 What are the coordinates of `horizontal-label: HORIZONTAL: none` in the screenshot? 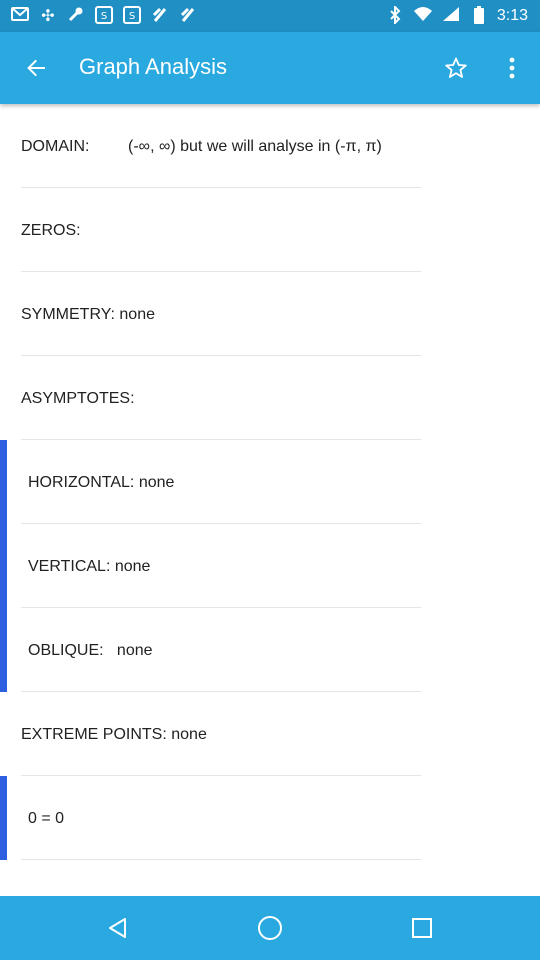 It's located at (101, 482).